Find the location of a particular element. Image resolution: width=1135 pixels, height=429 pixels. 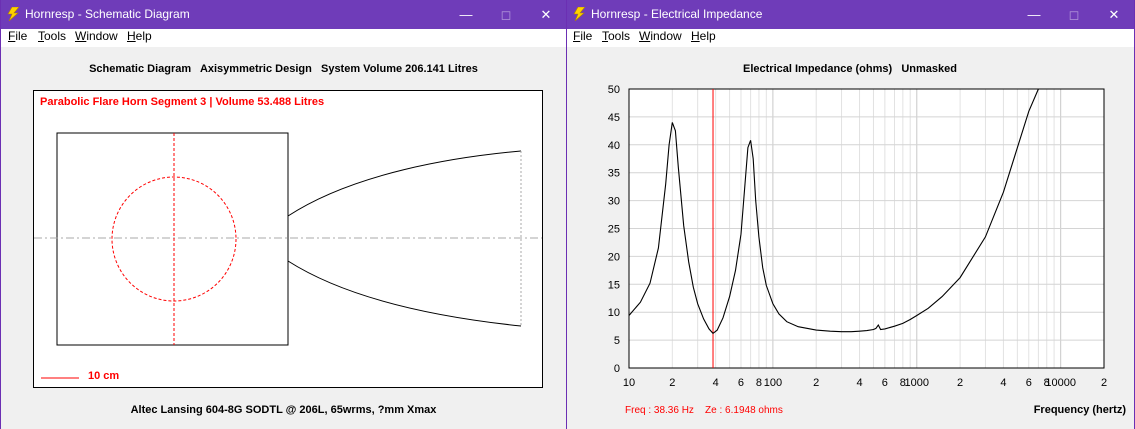

enclosure-box is located at coordinates (172, 239).